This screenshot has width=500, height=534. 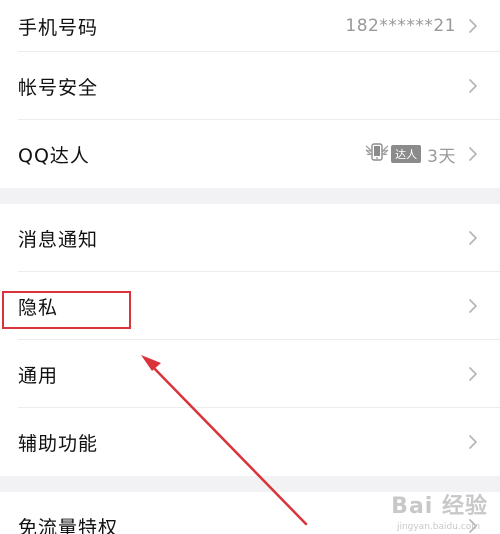 I want to click on settings-row-general: 通用, so click(x=250, y=374).